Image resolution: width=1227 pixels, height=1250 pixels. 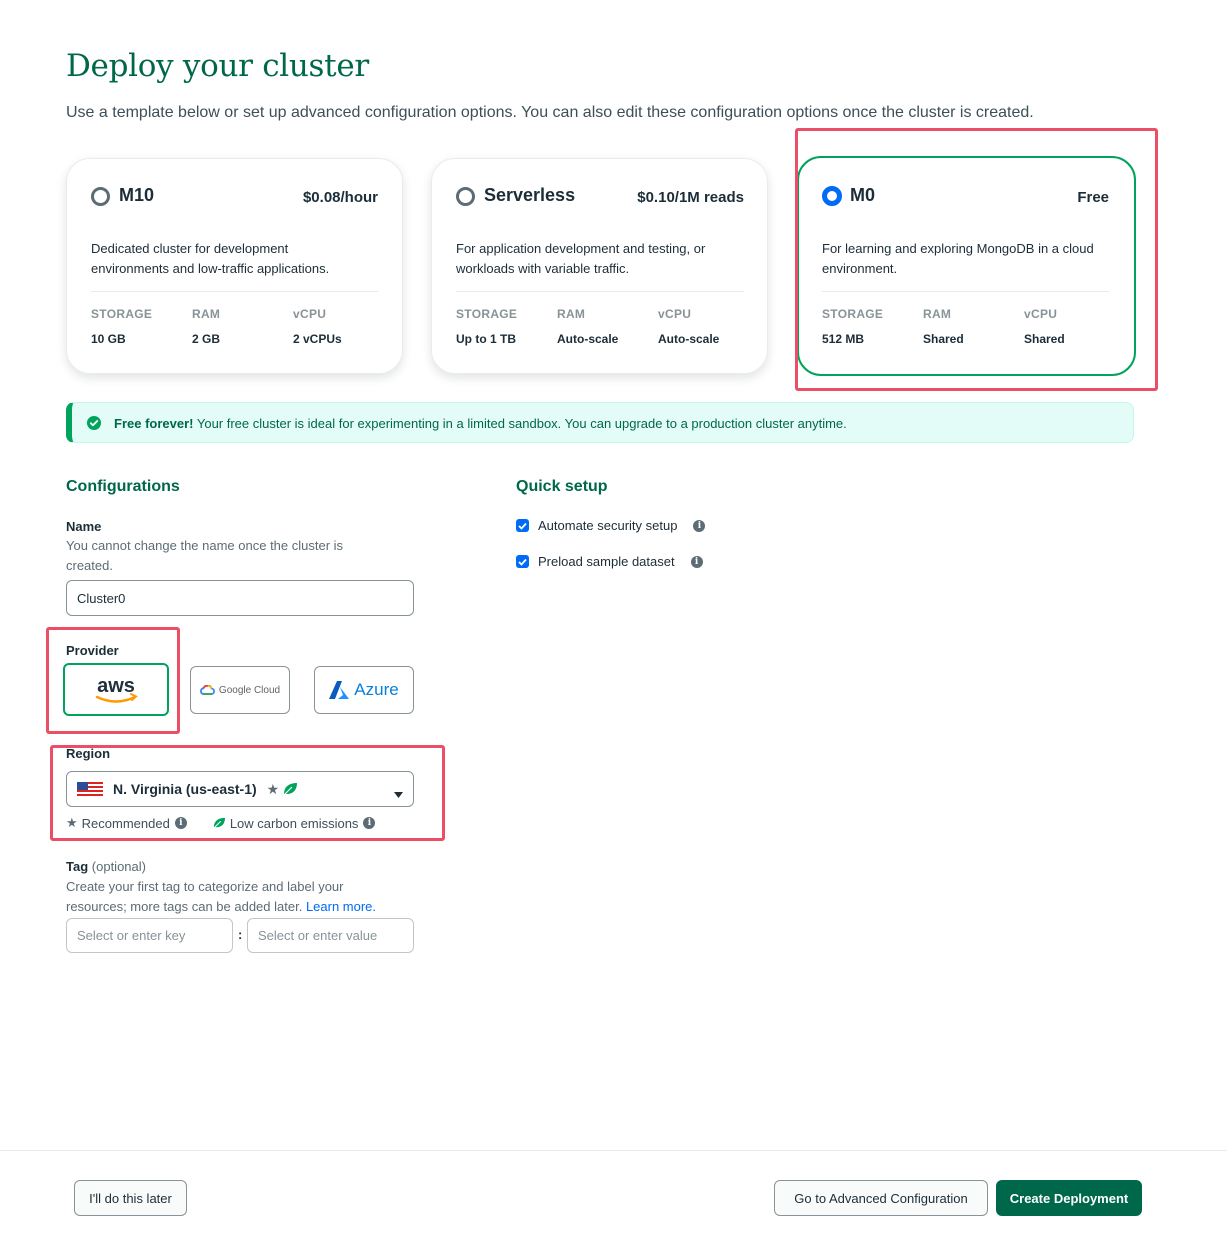 I want to click on quick-setup-heading: Quick setup, so click(x=562, y=486).